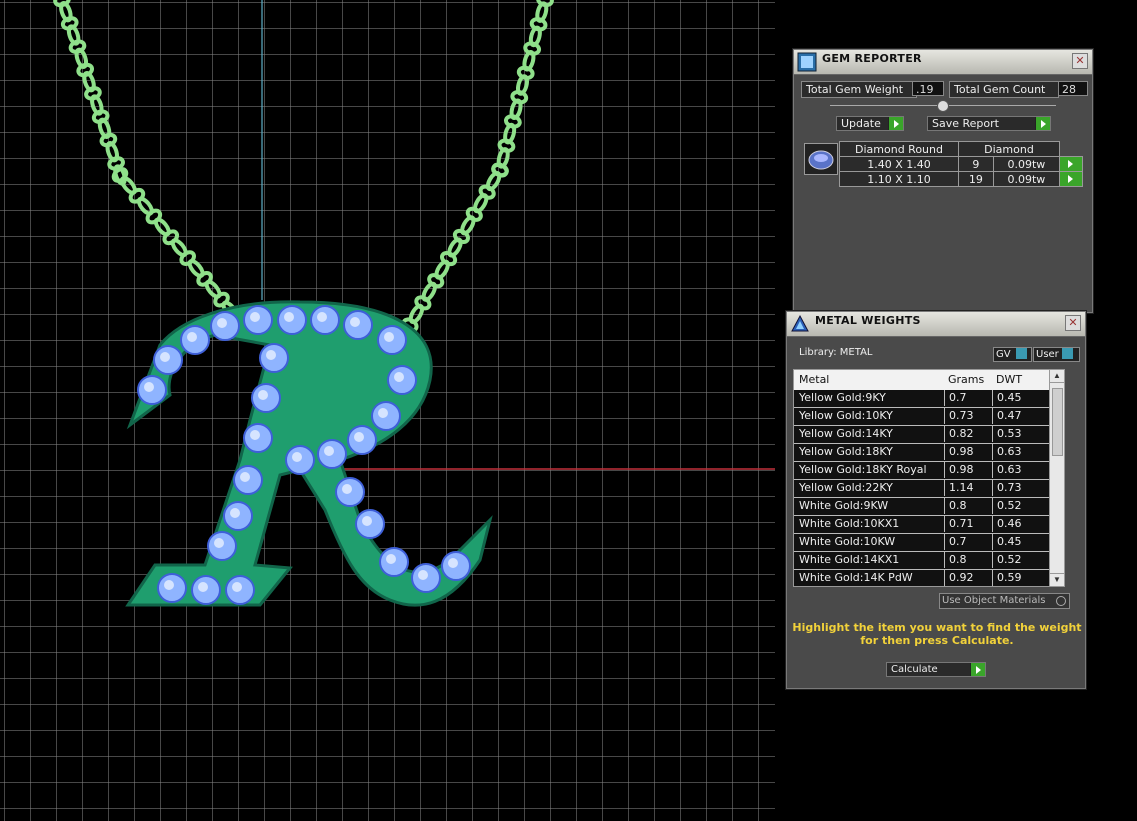  What do you see at coordinates (1024, 524) in the screenshot?
I see `metal-dwt: 0.46` at bounding box center [1024, 524].